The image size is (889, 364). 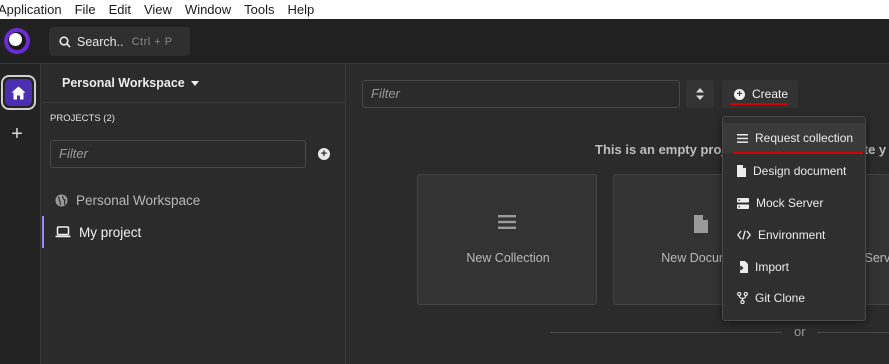 I want to click on menu-item-environment: Environment, so click(x=794, y=235).